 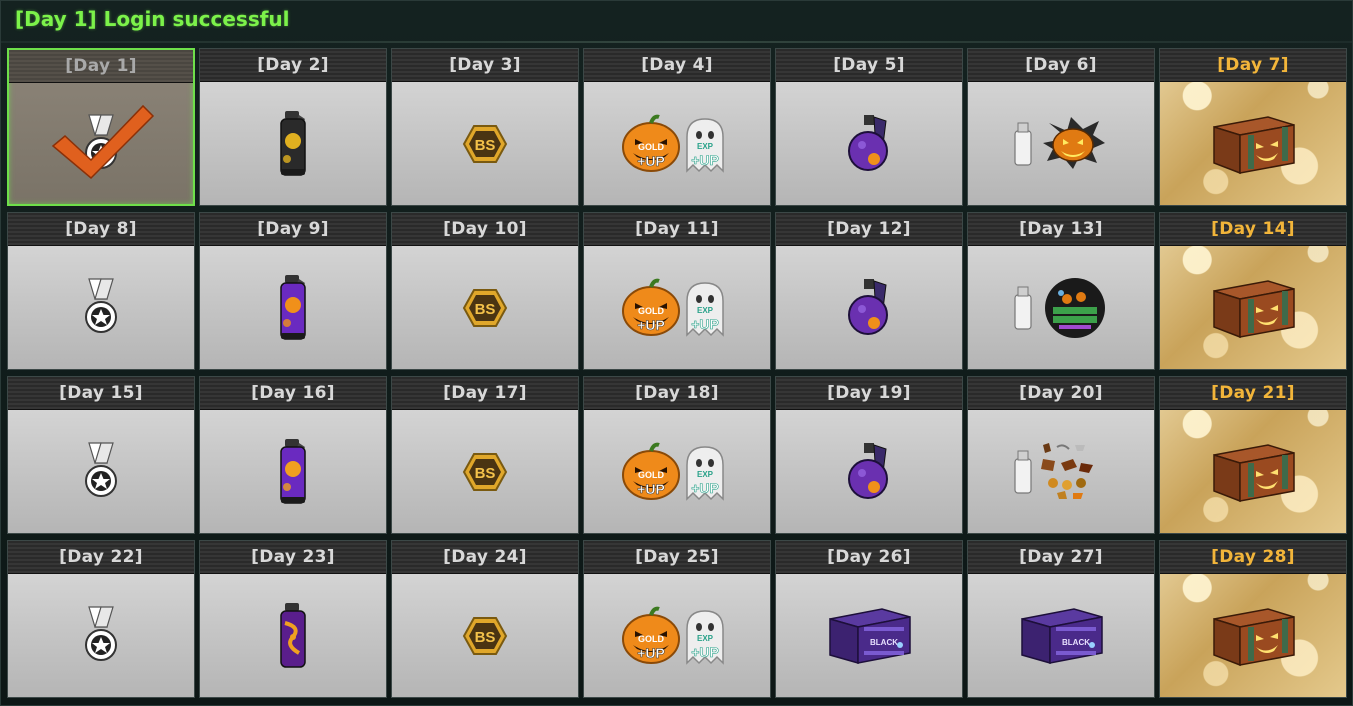 I want to click on day-cell-7: [Day 7], so click(x=1253, y=127).